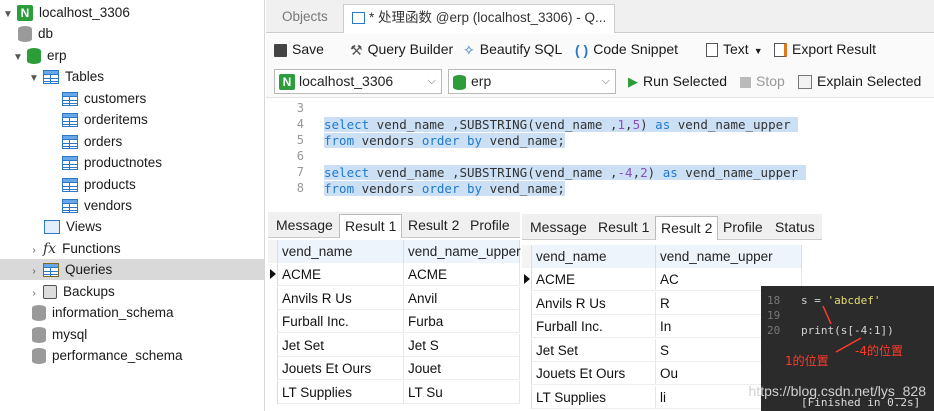 The image size is (934, 411). I want to click on explain-selected-button: Explain Selected, so click(859, 81).